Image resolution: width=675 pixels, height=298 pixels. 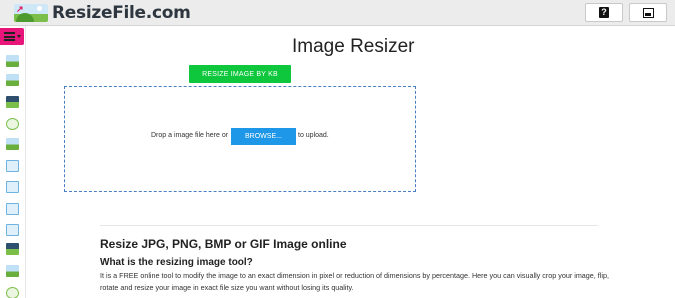 I want to click on help-button: ?, so click(x=604, y=12).